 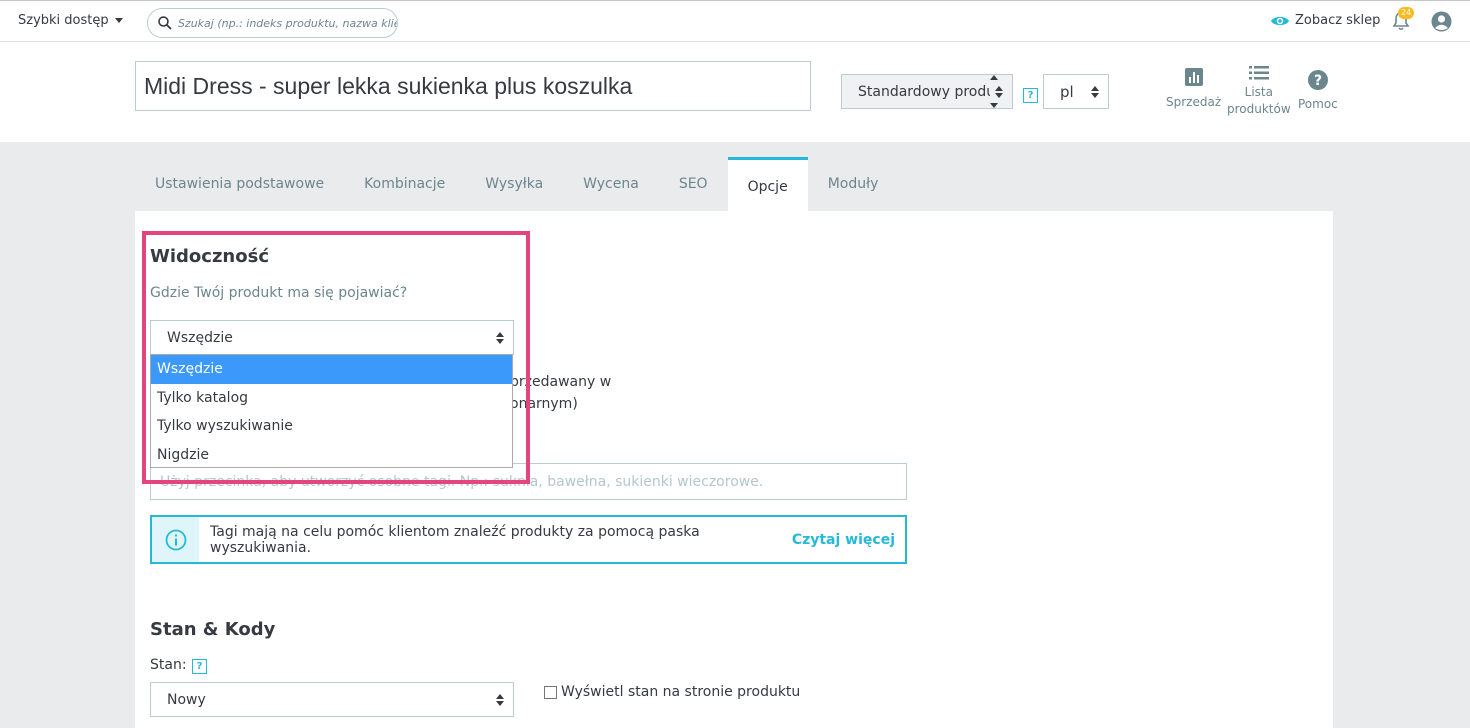 I want to click on user-avatar-button, so click(x=1441, y=23).